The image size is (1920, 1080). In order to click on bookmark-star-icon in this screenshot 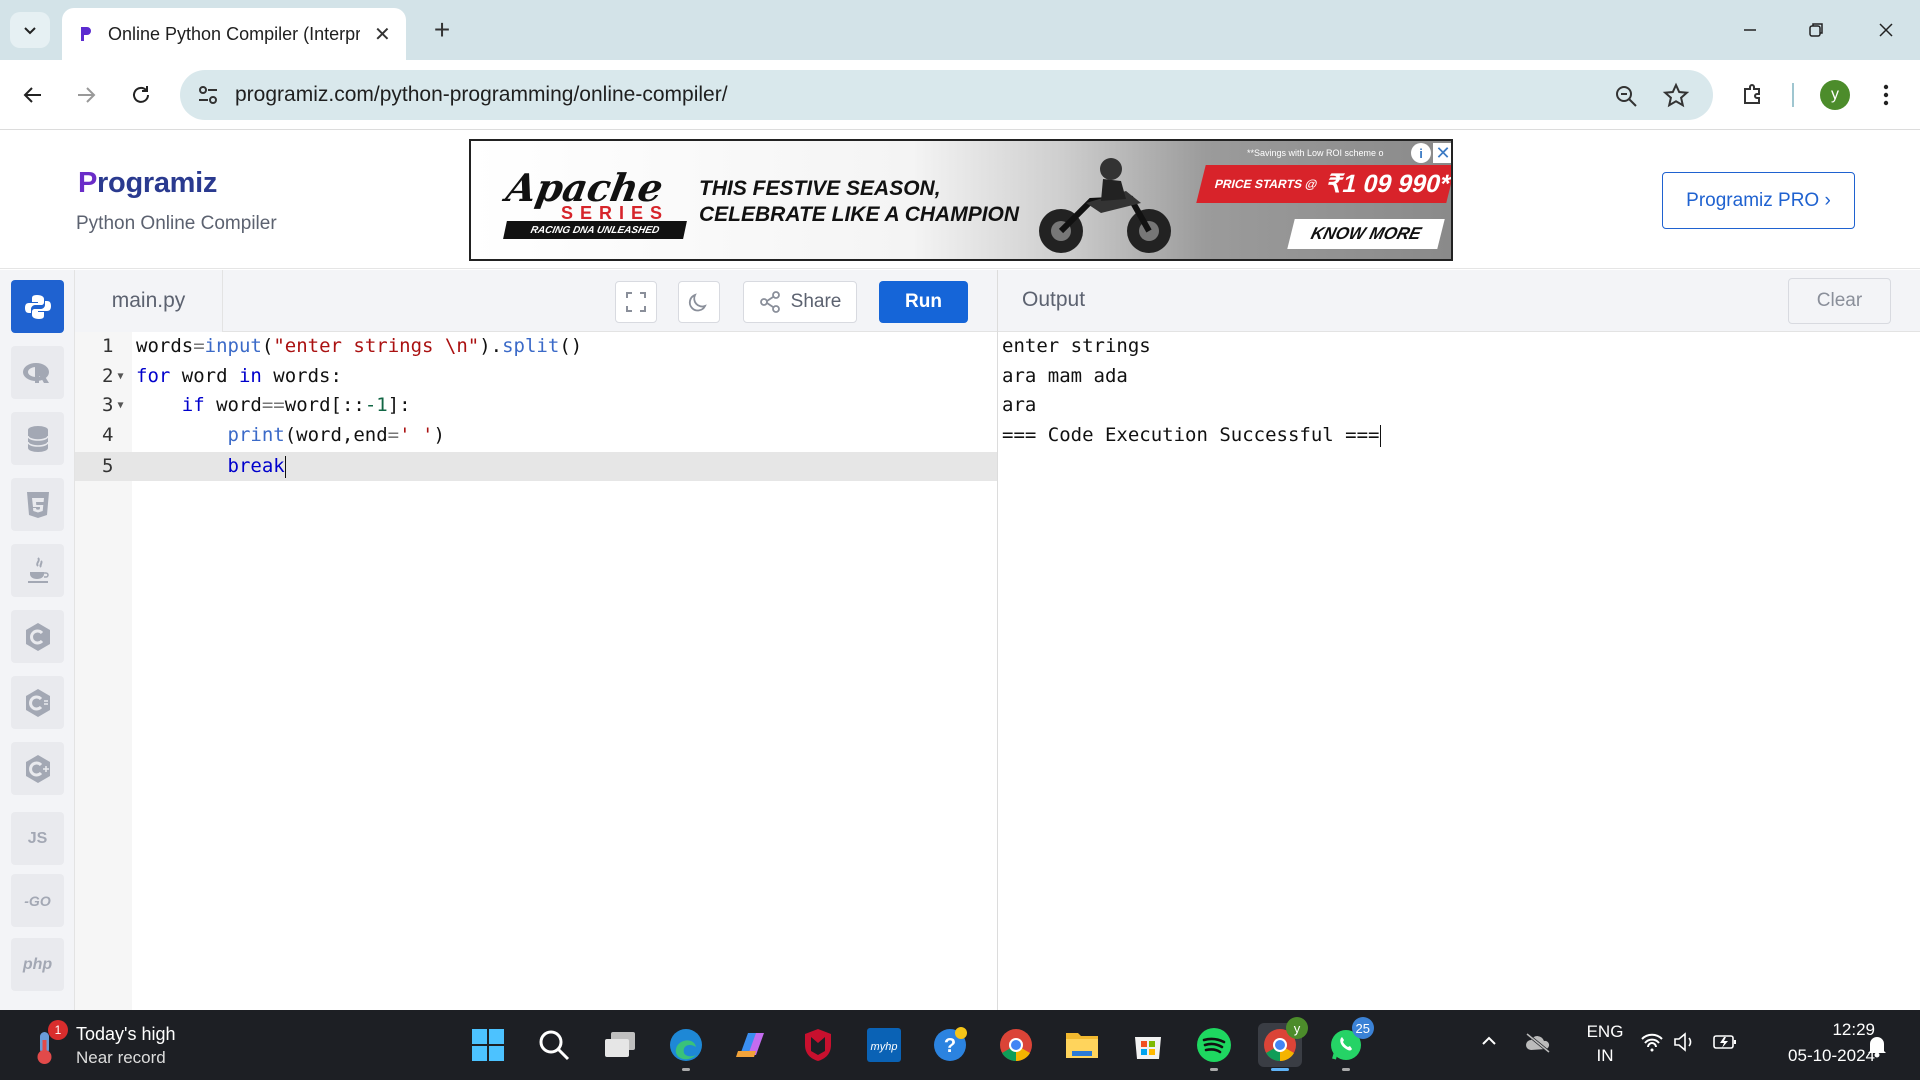, I will do `click(1676, 96)`.